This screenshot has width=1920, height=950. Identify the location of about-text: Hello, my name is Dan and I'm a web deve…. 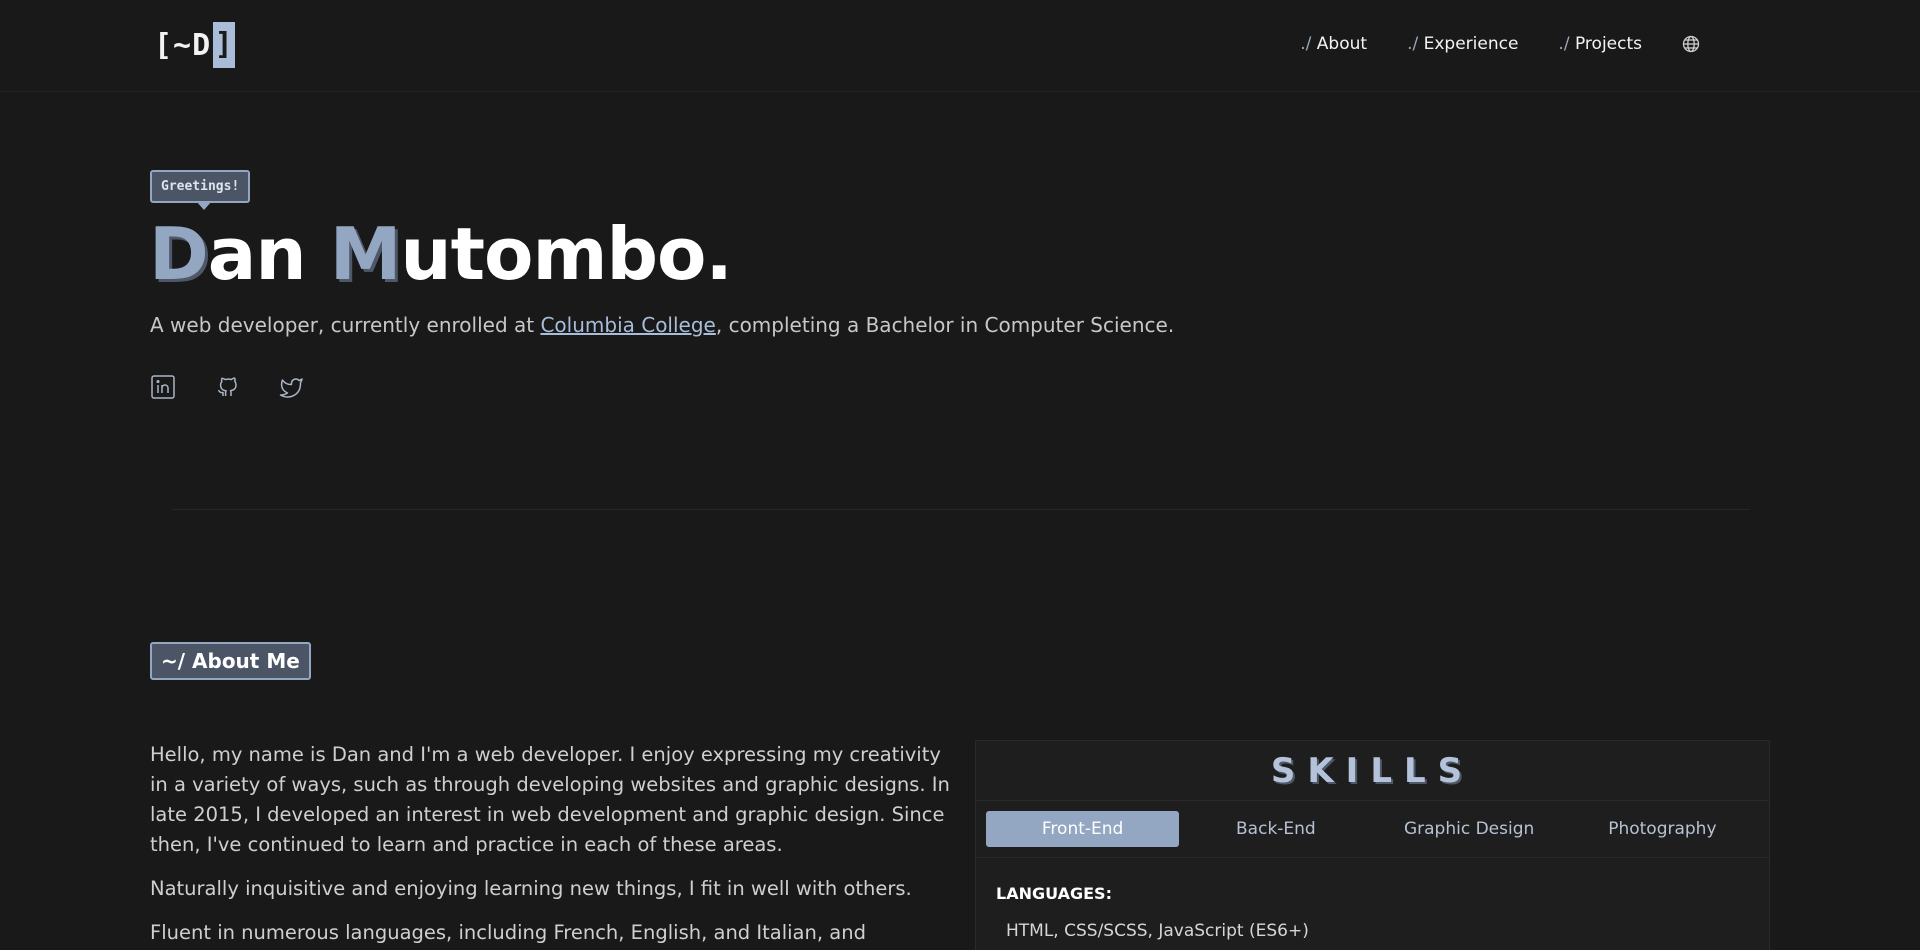
(550, 845).